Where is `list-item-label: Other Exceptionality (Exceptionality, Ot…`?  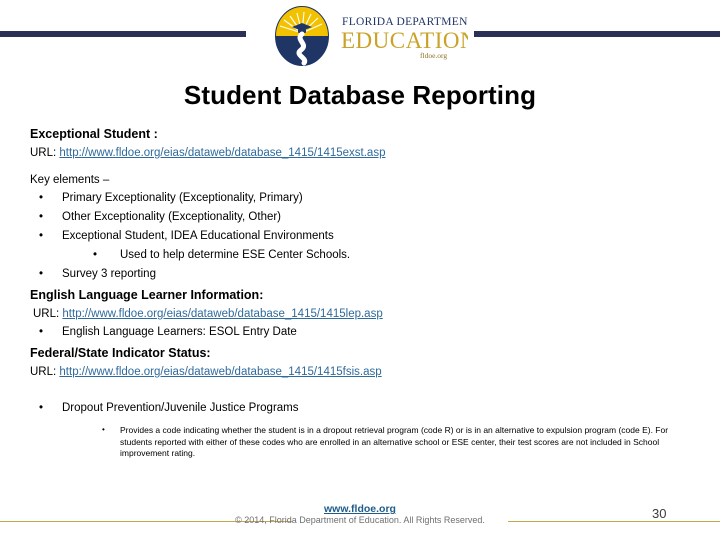
list-item-label: Other Exceptionality (Exceptionality, Ot… is located at coordinates (172, 217).